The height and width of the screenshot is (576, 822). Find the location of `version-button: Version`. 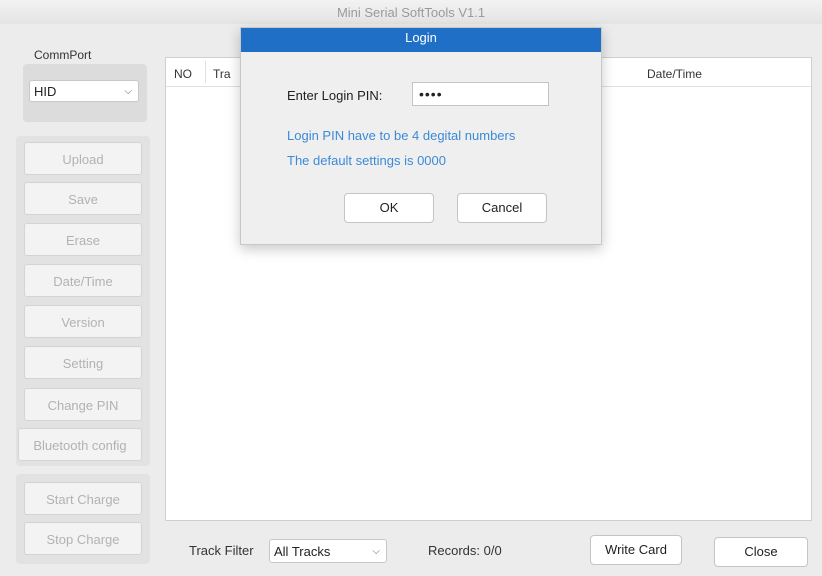

version-button: Version is located at coordinates (83, 321).